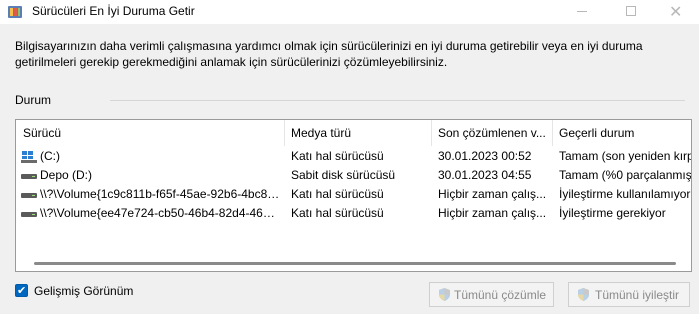  Describe the element at coordinates (83, 291) in the screenshot. I see `advanced-view-label: Gelişmiş Görünüm` at that location.